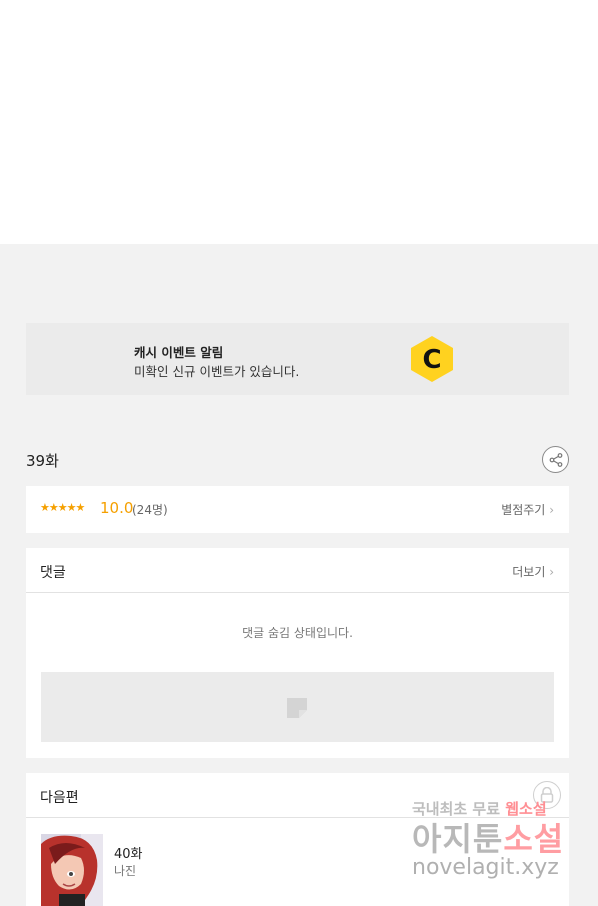 This screenshot has height=906, width=598. I want to click on comments-hidden-message: 댓글 숨김 상태입니다., so click(297, 633).